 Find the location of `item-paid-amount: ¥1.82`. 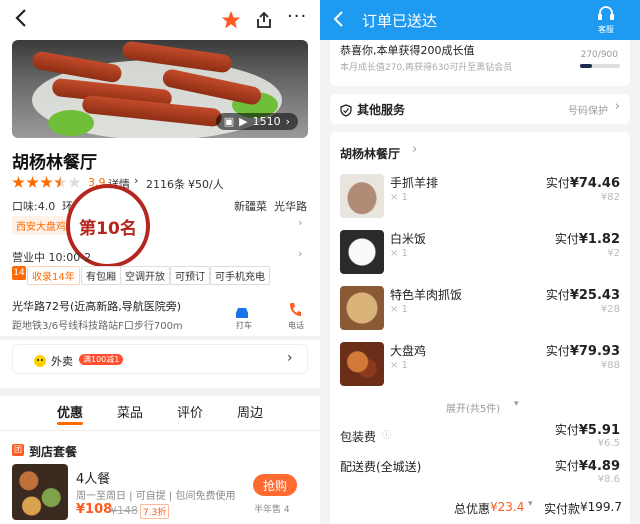

item-paid-amount: ¥1.82 is located at coordinates (599, 239).